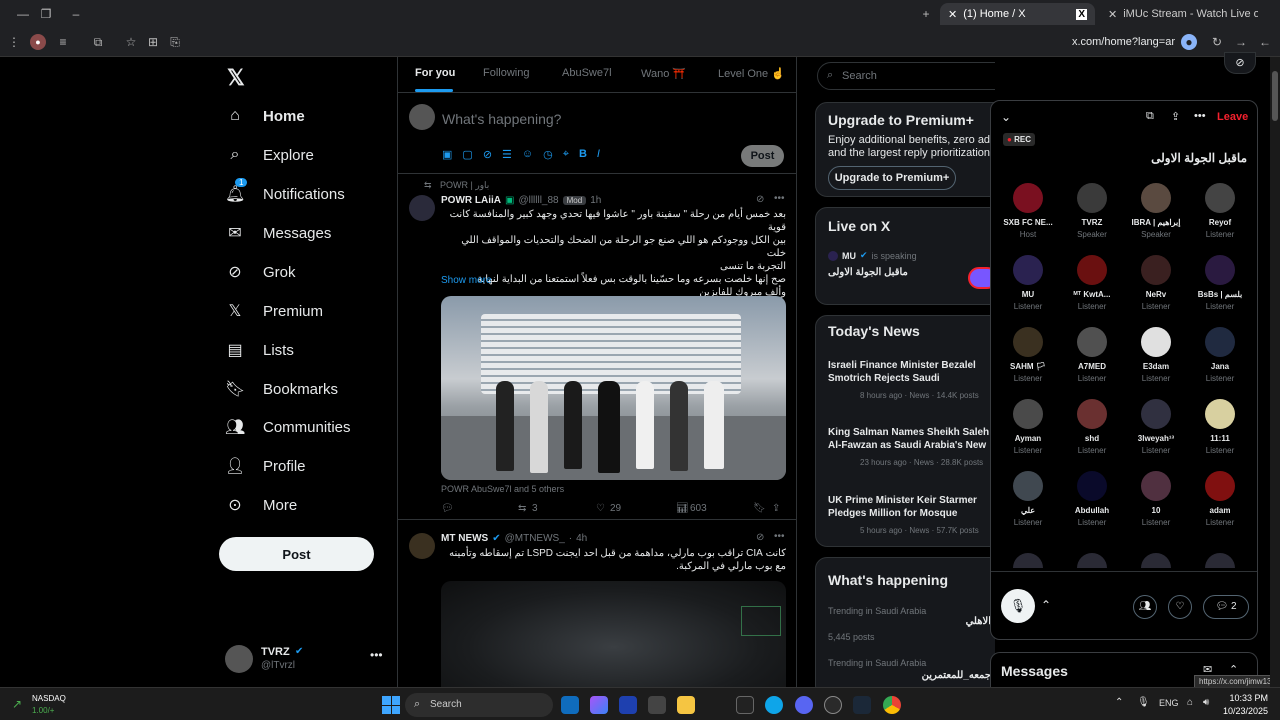 The width and height of the screenshot is (1280, 720). I want to click on space-participant: IBRA | إبراهيم Speaker, so click(1156, 211).